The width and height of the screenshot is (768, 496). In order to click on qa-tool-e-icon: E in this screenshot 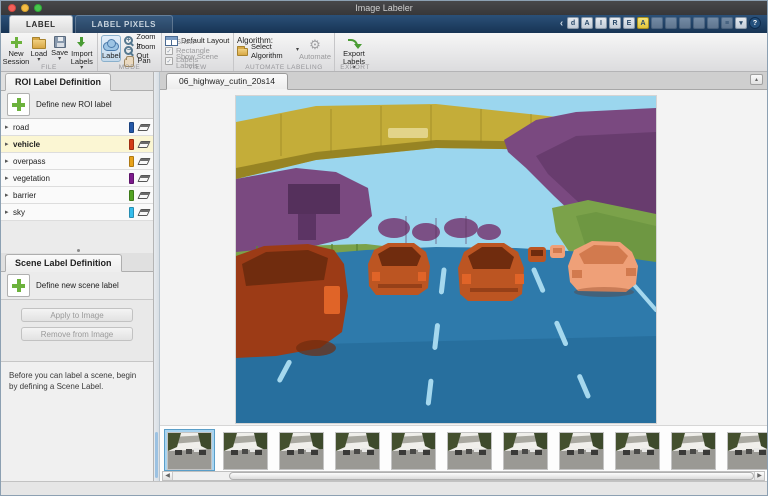, I will do `click(629, 23)`.